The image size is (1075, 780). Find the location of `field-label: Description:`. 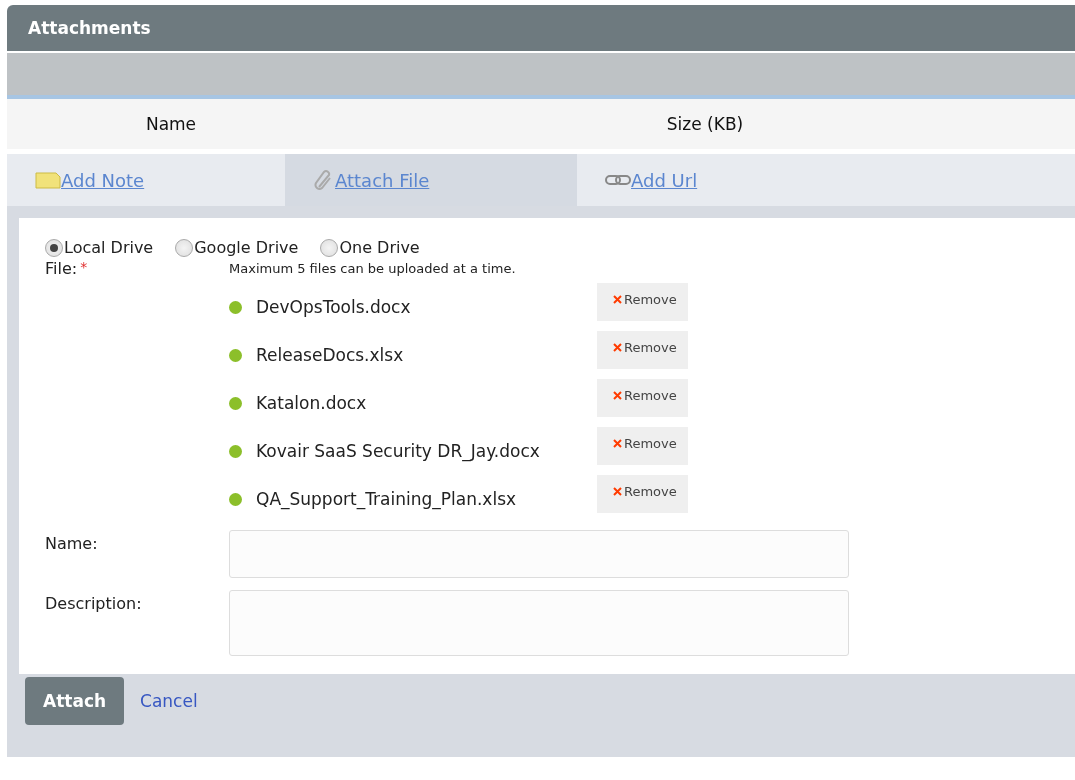

field-label: Description: is located at coordinates (94, 604).